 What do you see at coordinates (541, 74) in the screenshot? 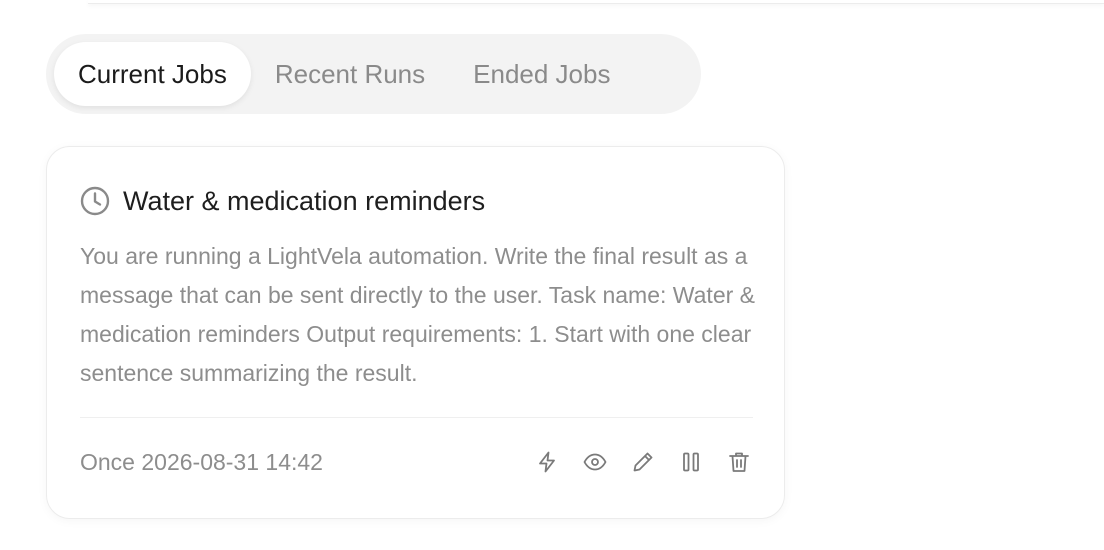
I see `tab-ended-jobs: Ended Jobs` at bounding box center [541, 74].